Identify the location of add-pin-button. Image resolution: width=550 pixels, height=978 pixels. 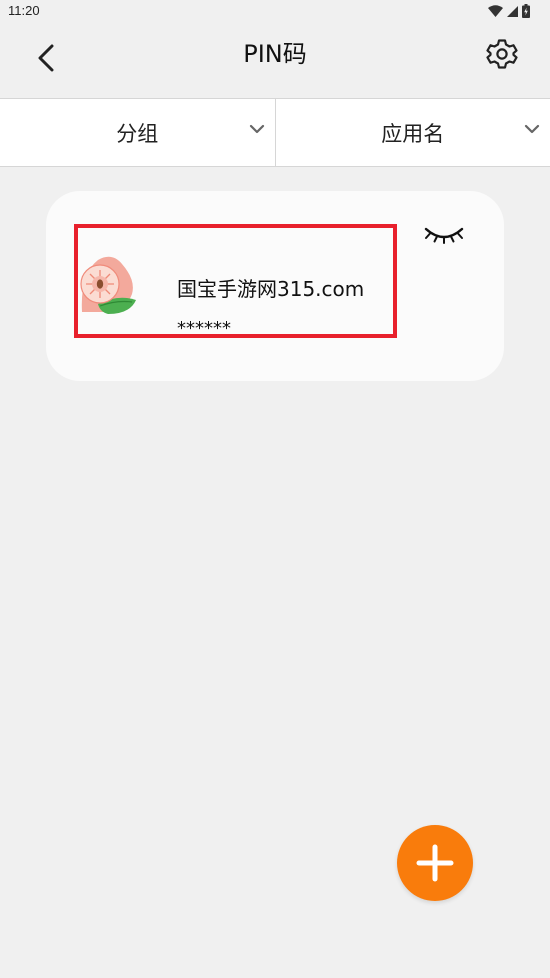
(435, 863).